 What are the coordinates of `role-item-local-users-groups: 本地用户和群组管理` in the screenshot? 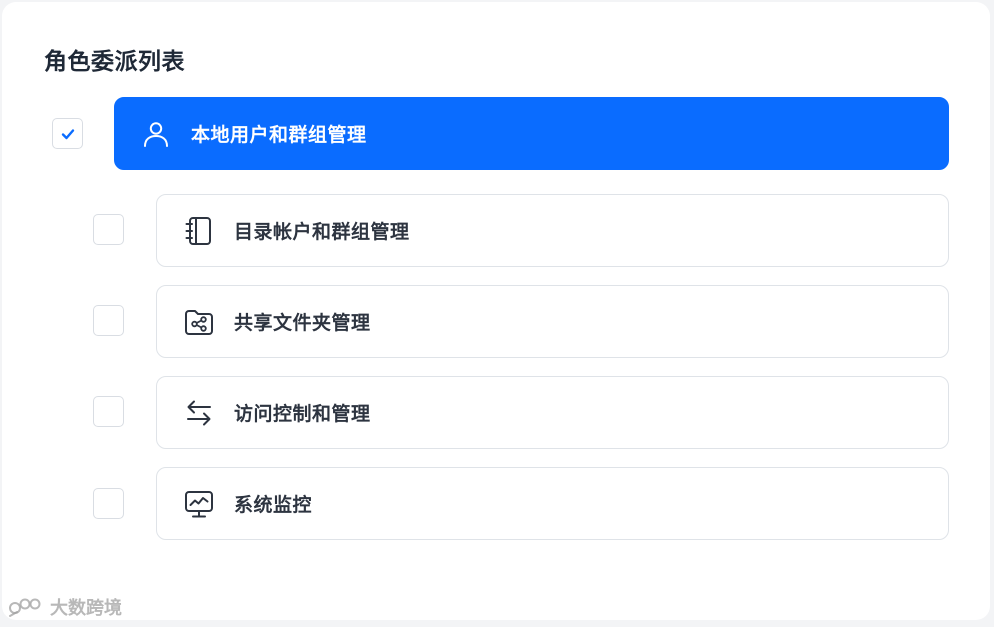 It's located at (531, 133).